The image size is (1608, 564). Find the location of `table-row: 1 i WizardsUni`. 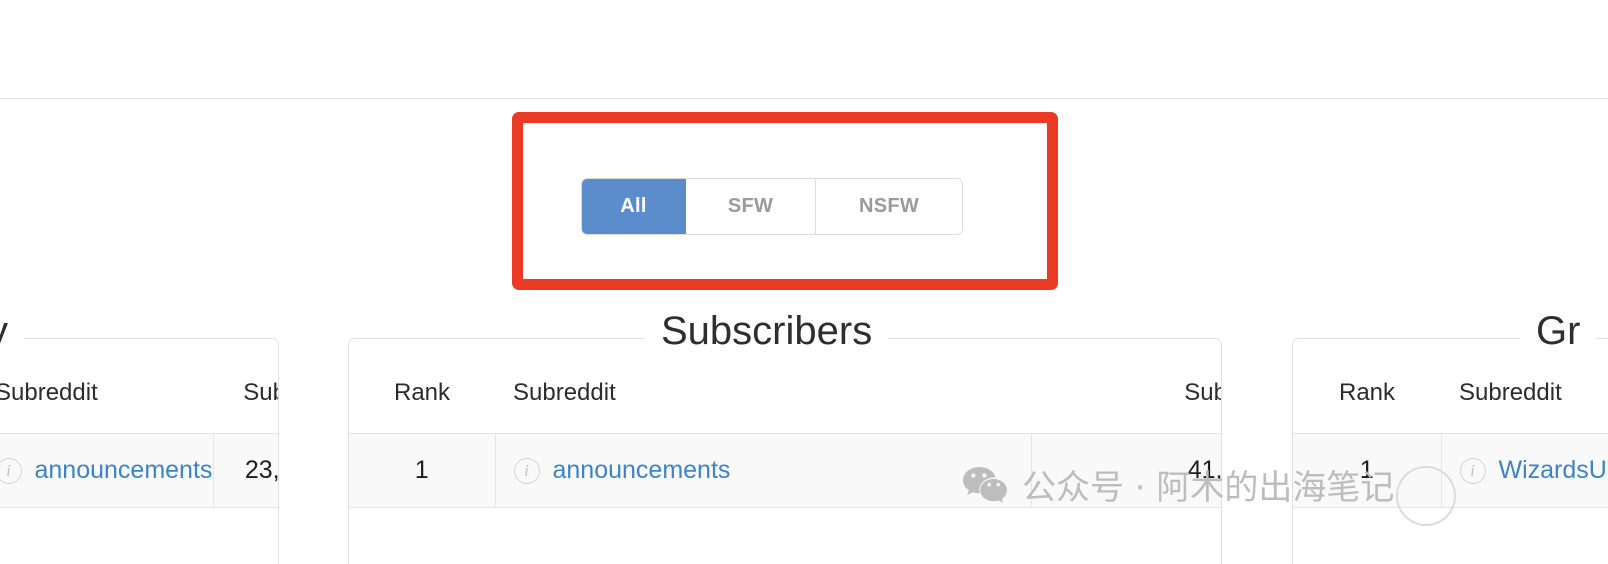

table-row: 1 i WizardsUni is located at coordinates (1450, 470).